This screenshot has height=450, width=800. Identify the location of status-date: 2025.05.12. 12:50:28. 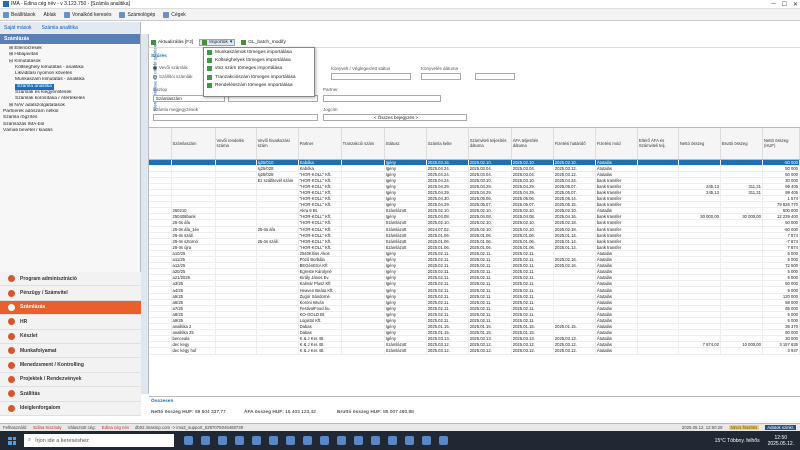
(702, 427).